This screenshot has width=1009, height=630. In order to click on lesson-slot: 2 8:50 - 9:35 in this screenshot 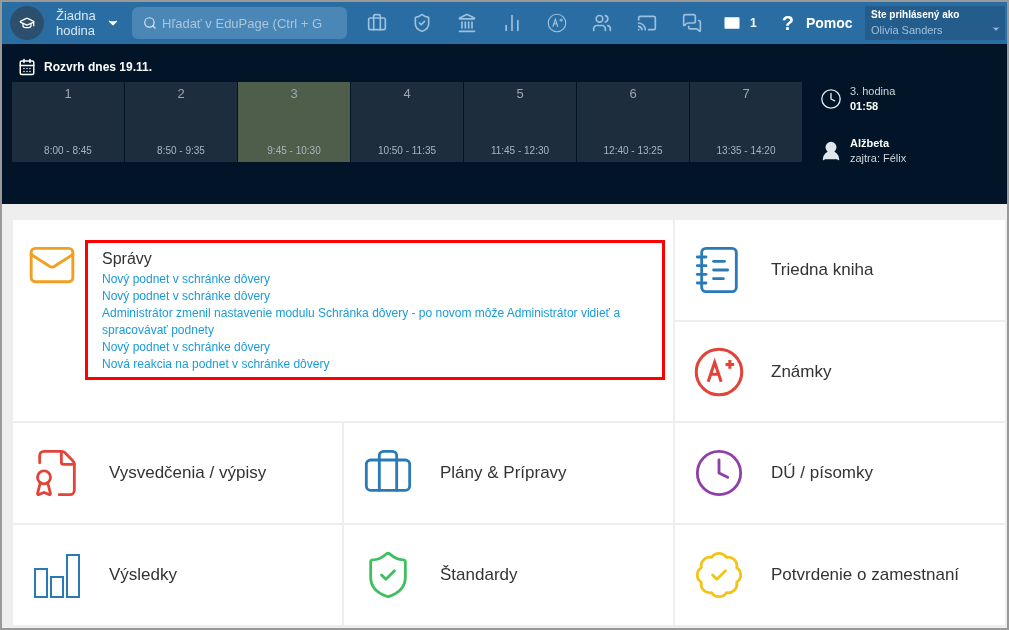, I will do `click(181, 122)`.